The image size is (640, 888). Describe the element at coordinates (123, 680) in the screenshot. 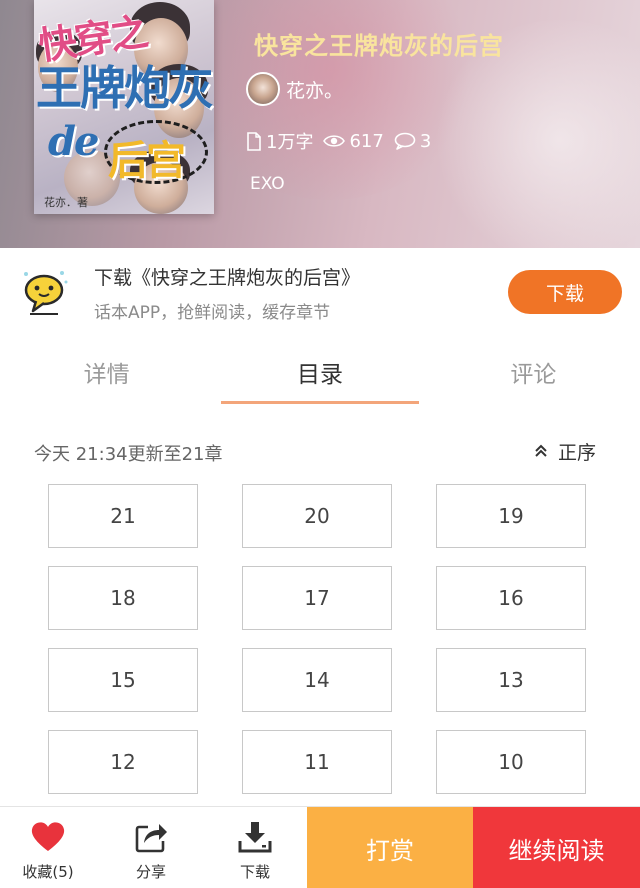

I see `chapter-button: 15` at that location.